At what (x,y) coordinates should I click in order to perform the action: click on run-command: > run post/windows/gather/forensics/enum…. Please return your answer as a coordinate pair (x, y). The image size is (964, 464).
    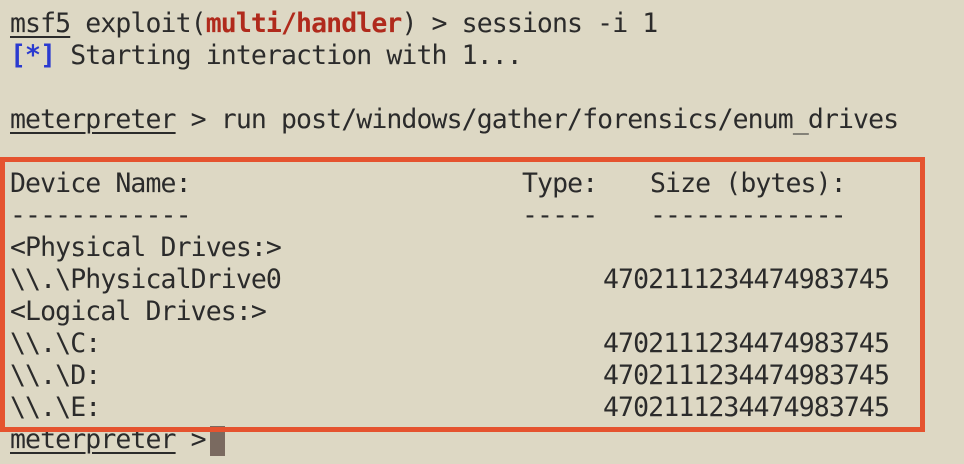
    Looking at the image, I should click on (537, 119).